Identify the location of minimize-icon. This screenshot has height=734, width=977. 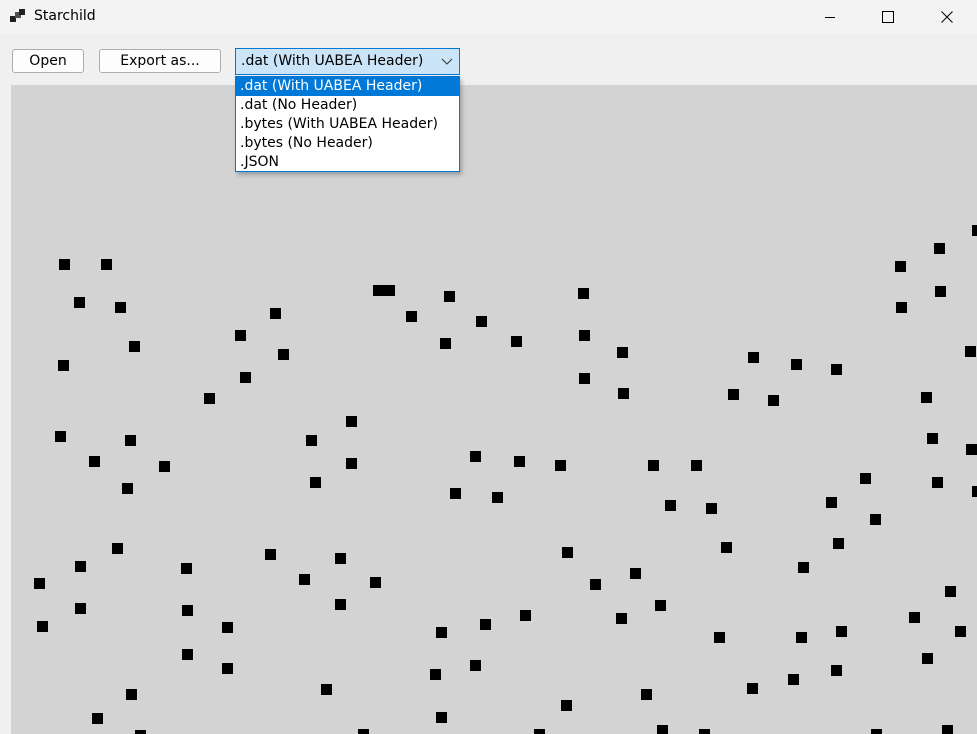
(830, 17).